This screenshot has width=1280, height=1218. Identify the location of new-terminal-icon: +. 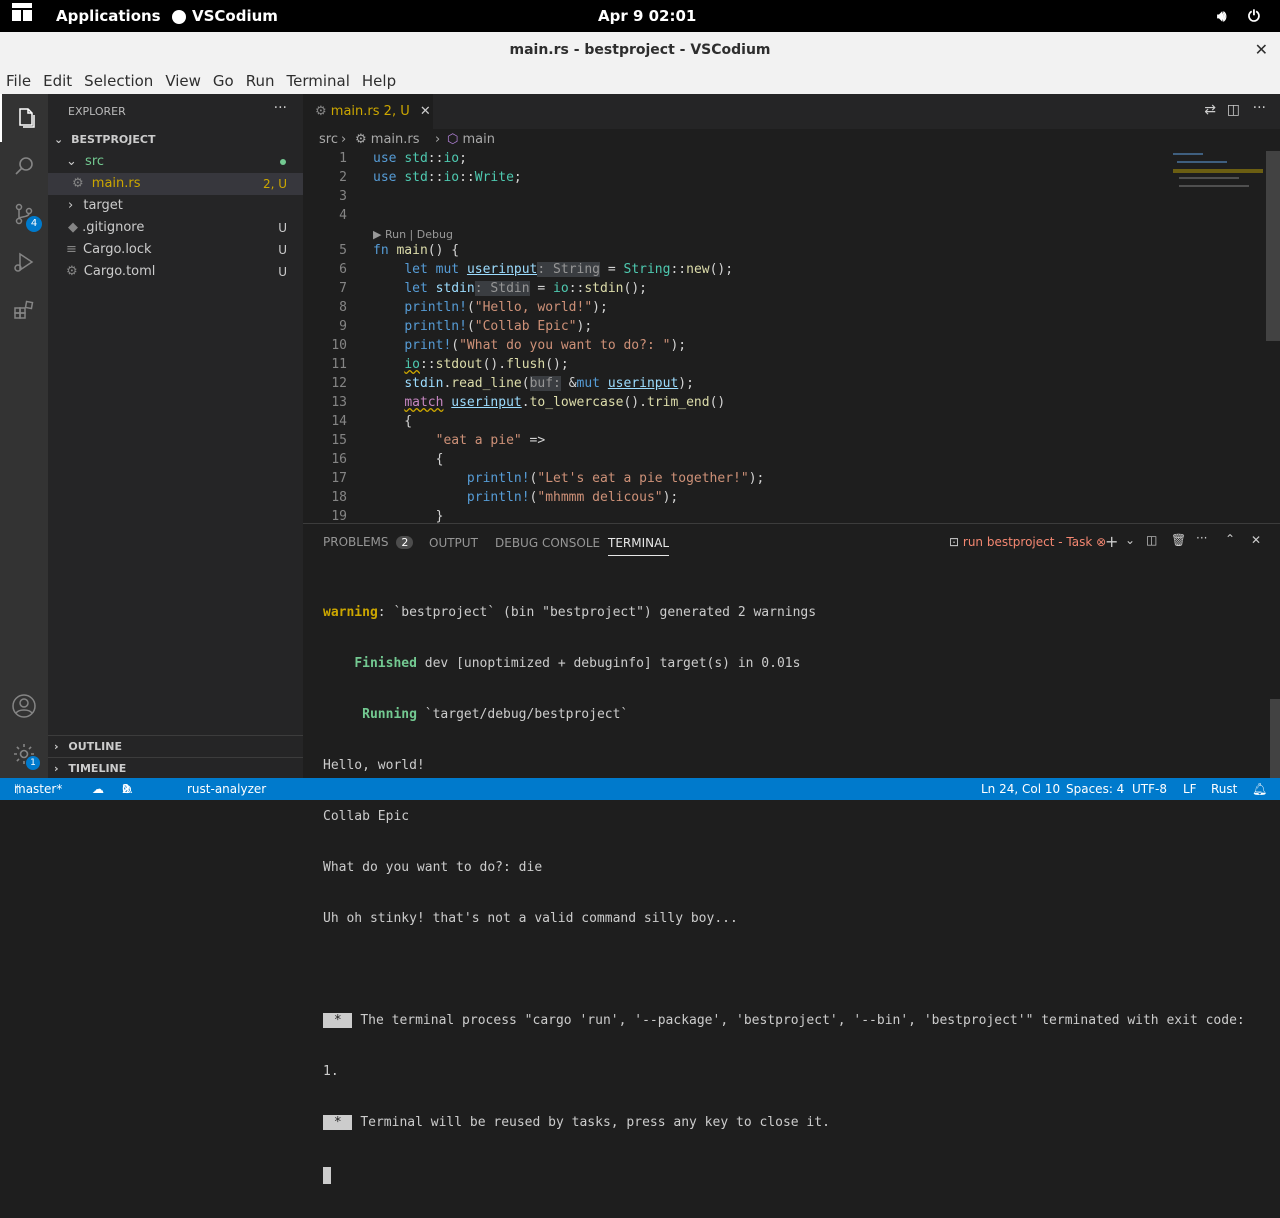
(1111, 541).